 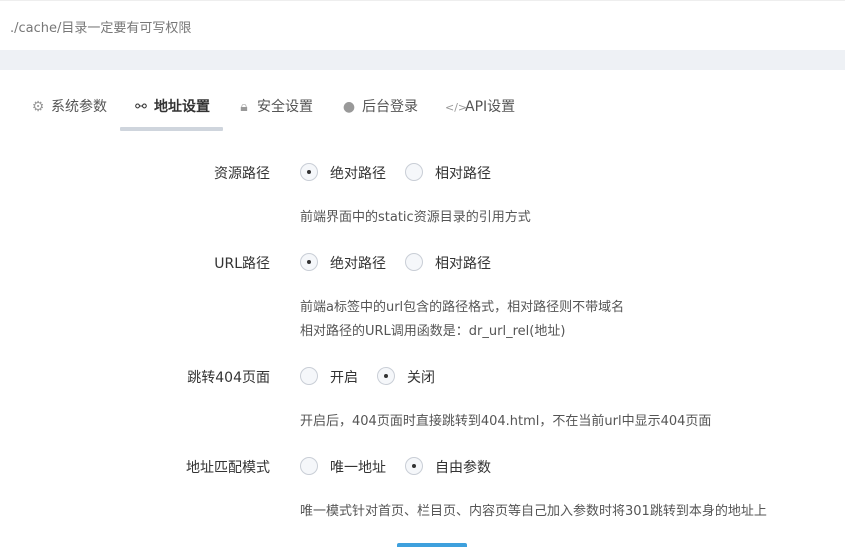 I want to click on match-mode-unique-label: 唯一地址, so click(x=358, y=467).